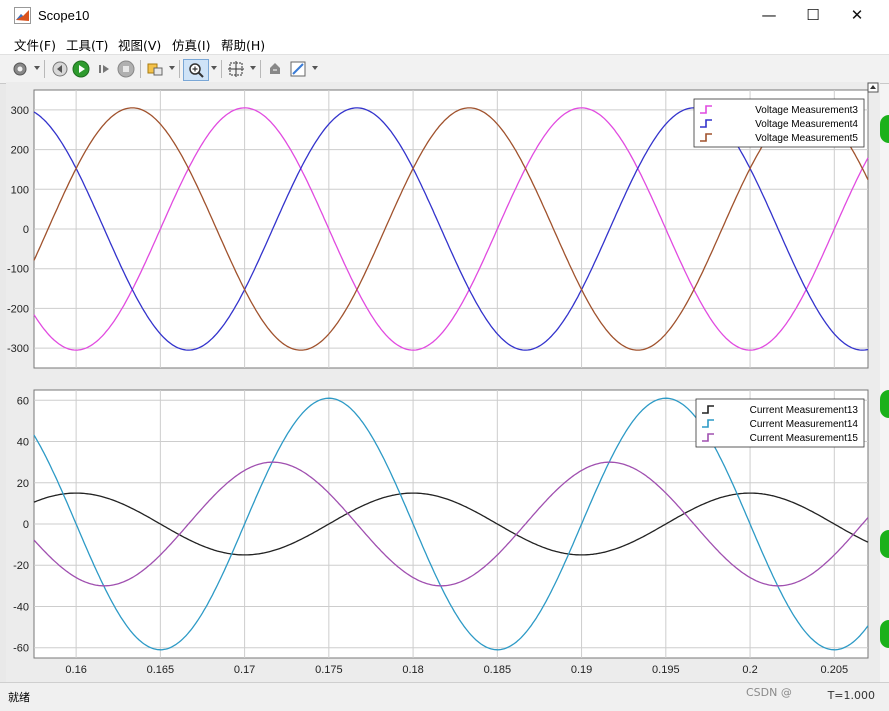 The height and width of the screenshot is (711, 889). What do you see at coordinates (857, 16) in the screenshot?
I see `close-button: ✕` at bounding box center [857, 16].